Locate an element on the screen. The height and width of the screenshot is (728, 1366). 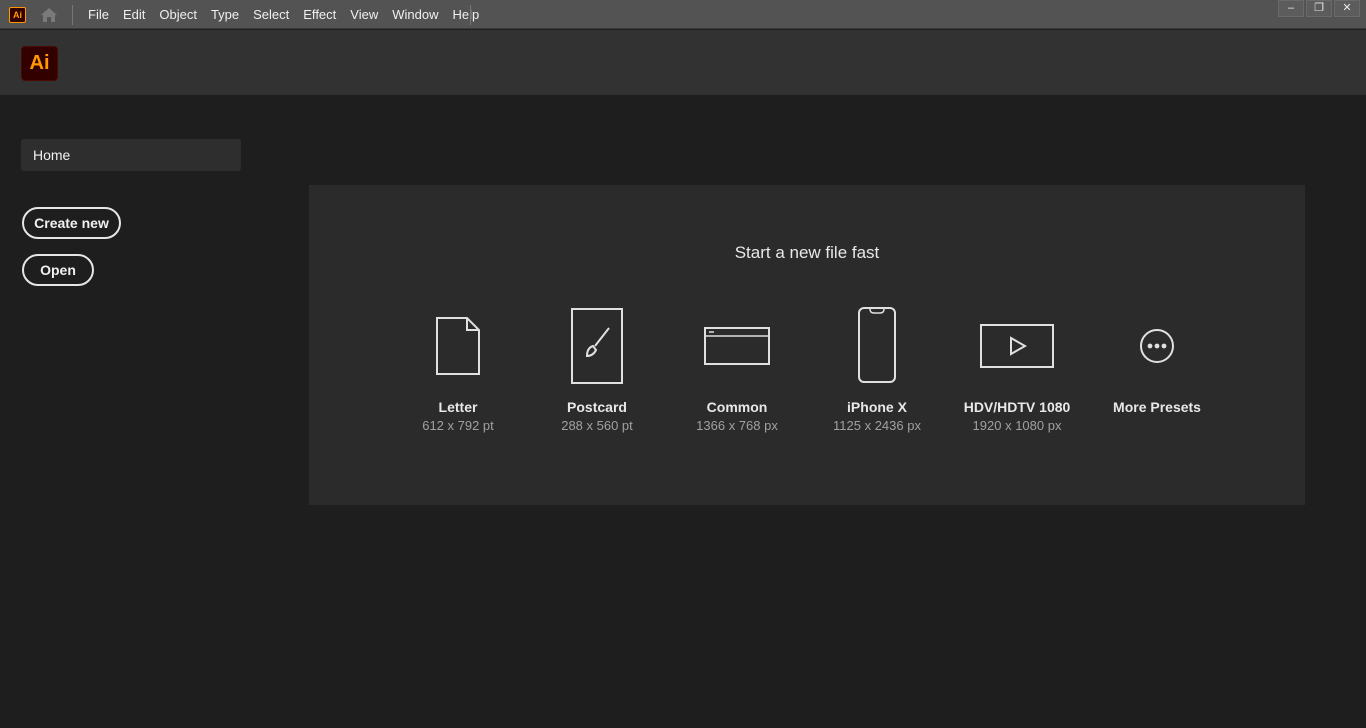
preset-common: Common 1366 x 768 px is located at coordinates (737, 373).